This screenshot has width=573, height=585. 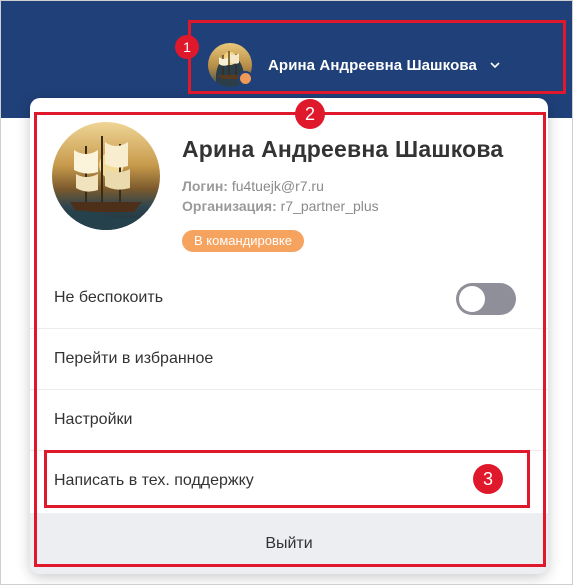 I want to click on user-avatar-large, so click(x=106, y=176).